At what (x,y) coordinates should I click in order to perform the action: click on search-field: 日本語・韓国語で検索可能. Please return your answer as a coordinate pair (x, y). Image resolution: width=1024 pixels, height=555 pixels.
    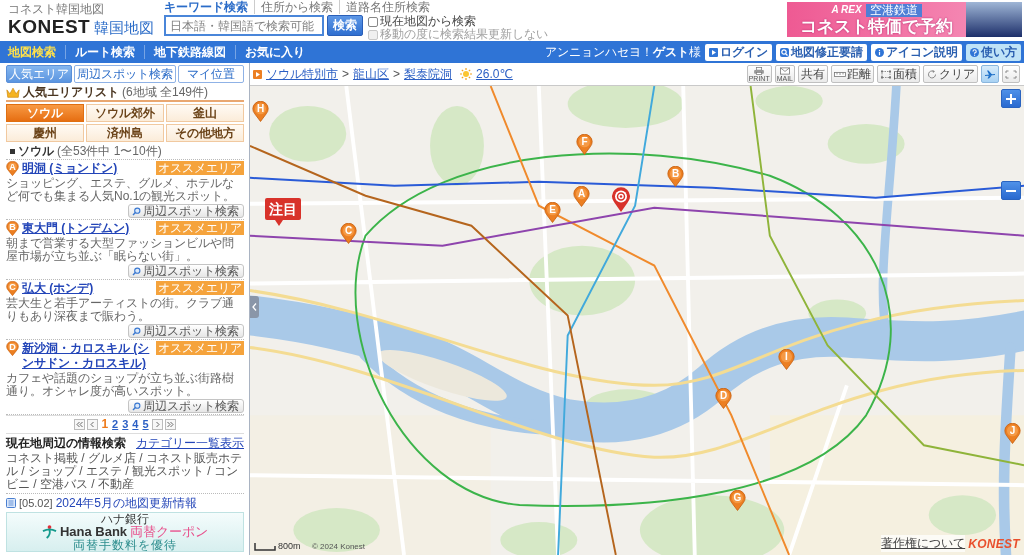
    Looking at the image, I should click on (244, 25).